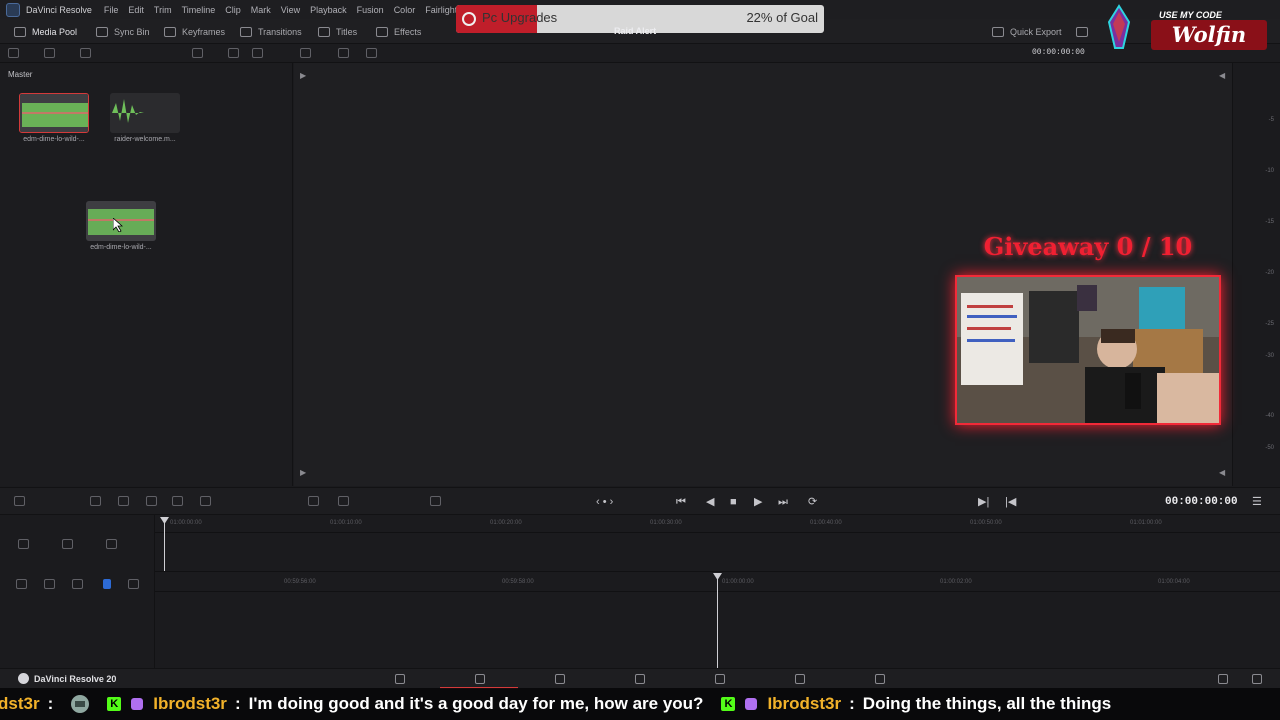 The image size is (1280, 720). Describe the element at coordinates (45, 32) in the screenshot. I see `media-pool-button: Media Pool` at that location.